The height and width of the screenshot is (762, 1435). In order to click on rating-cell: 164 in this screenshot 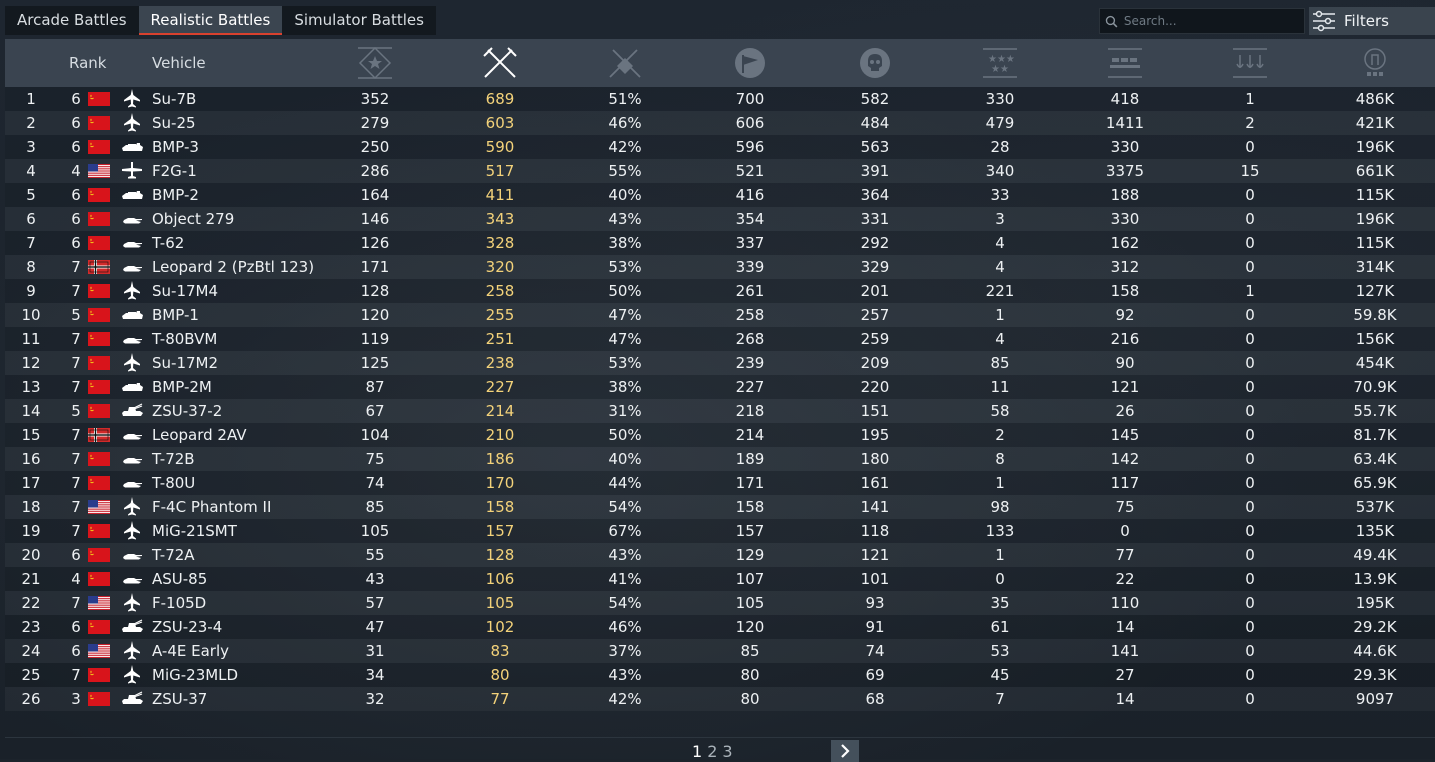, I will do `click(375, 195)`.